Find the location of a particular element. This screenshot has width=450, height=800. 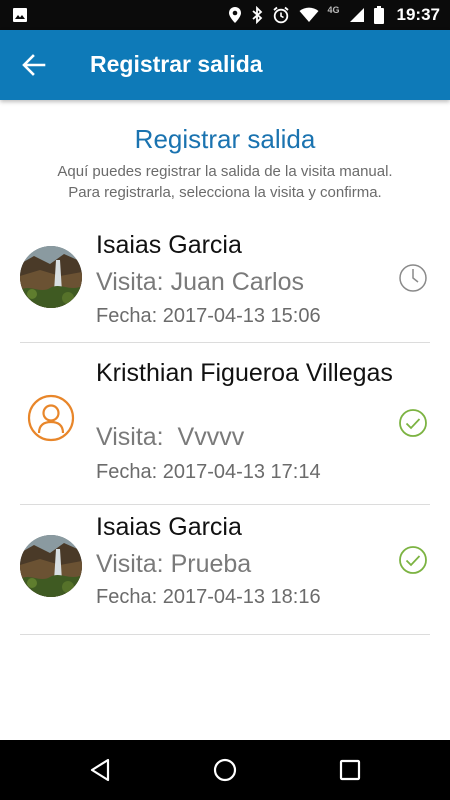

navigation-bar is located at coordinates (225, 770).